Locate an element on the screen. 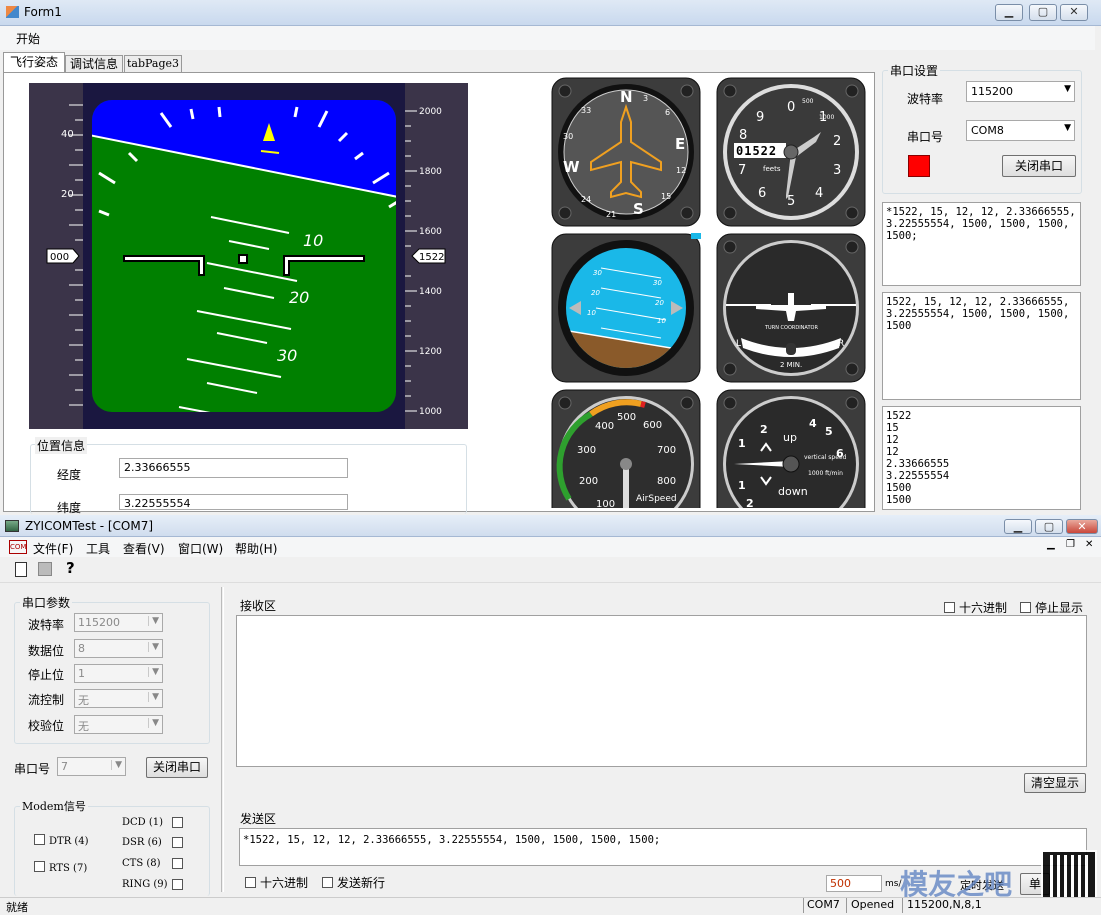 Image resolution: width=1101 pixels, height=915 pixels. send-newline-checkbox: 发送新行 is located at coordinates (353, 882).